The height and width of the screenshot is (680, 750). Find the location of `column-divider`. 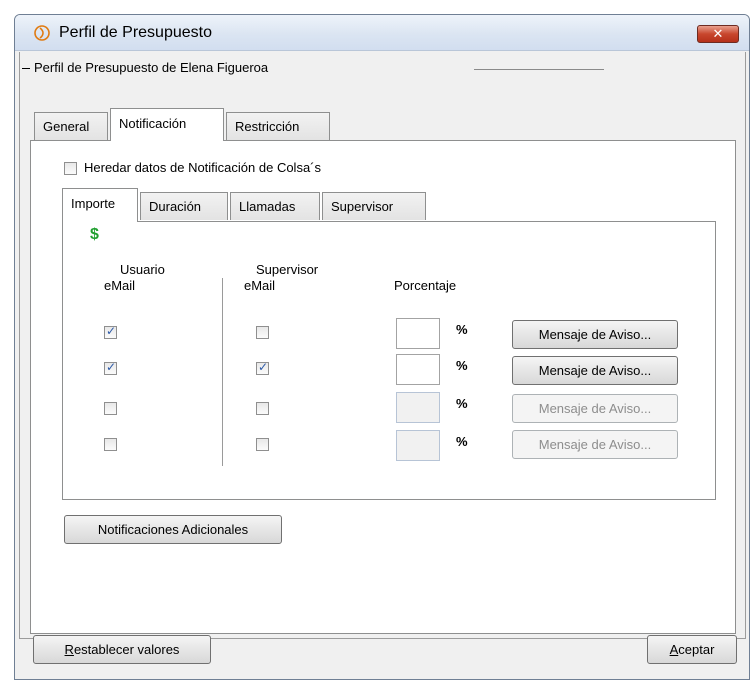

column-divider is located at coordinates (222, 372).